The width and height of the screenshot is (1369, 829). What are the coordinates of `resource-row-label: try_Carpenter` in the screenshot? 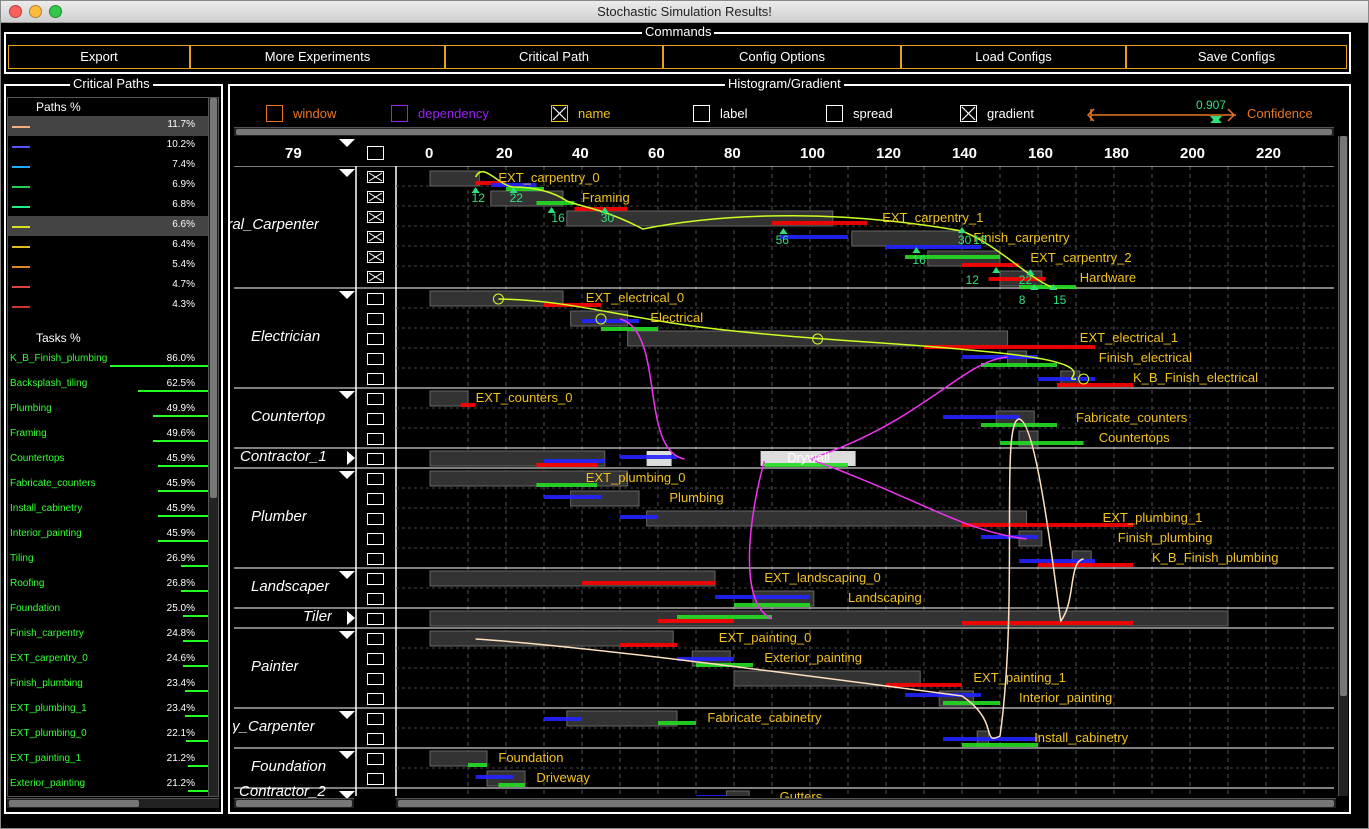 It's located at (274, 726).